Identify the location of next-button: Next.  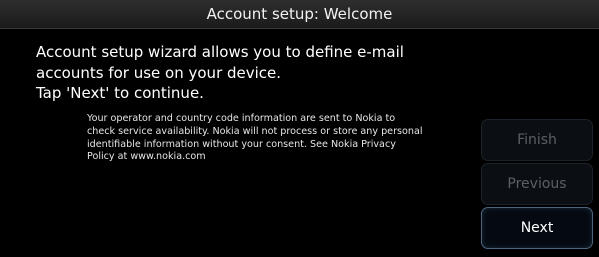
(537, 228).